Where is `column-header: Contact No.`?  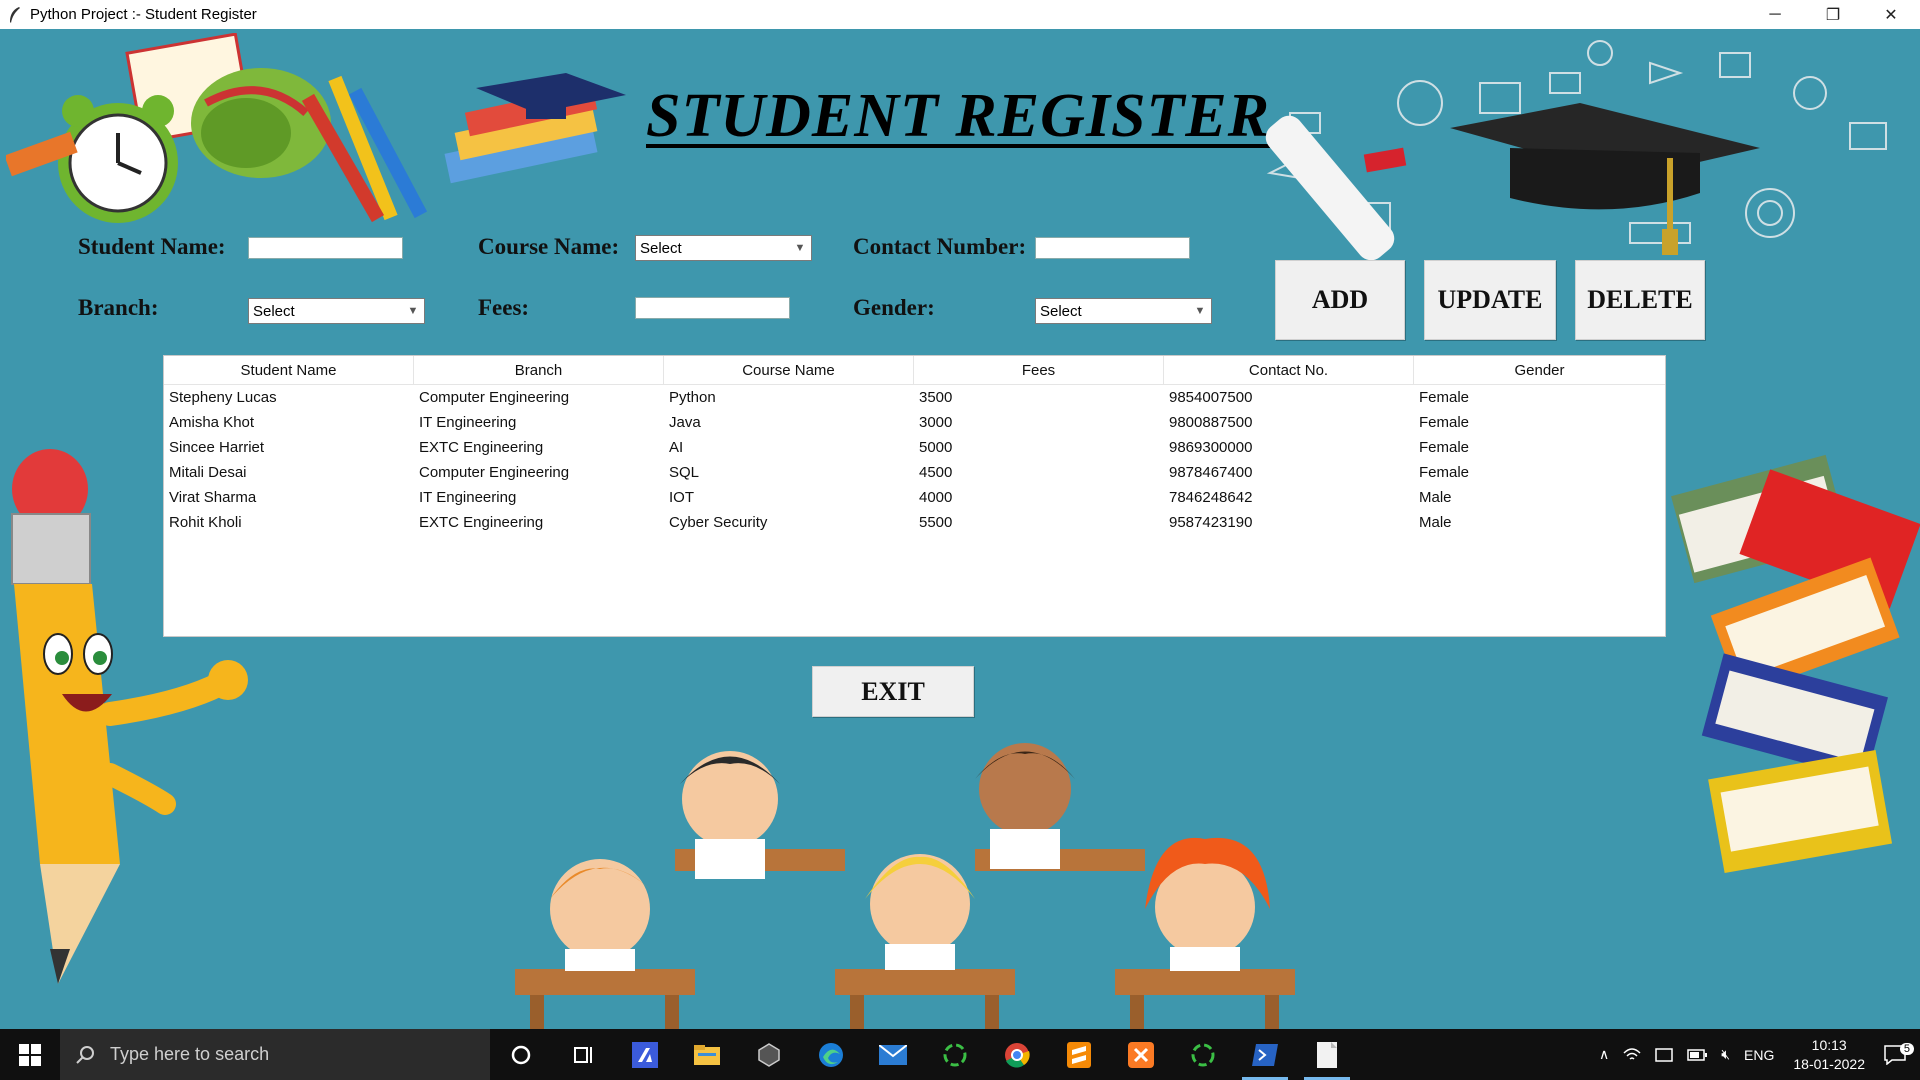
column-header: Contact No. is located at coordinates (1289, 370).